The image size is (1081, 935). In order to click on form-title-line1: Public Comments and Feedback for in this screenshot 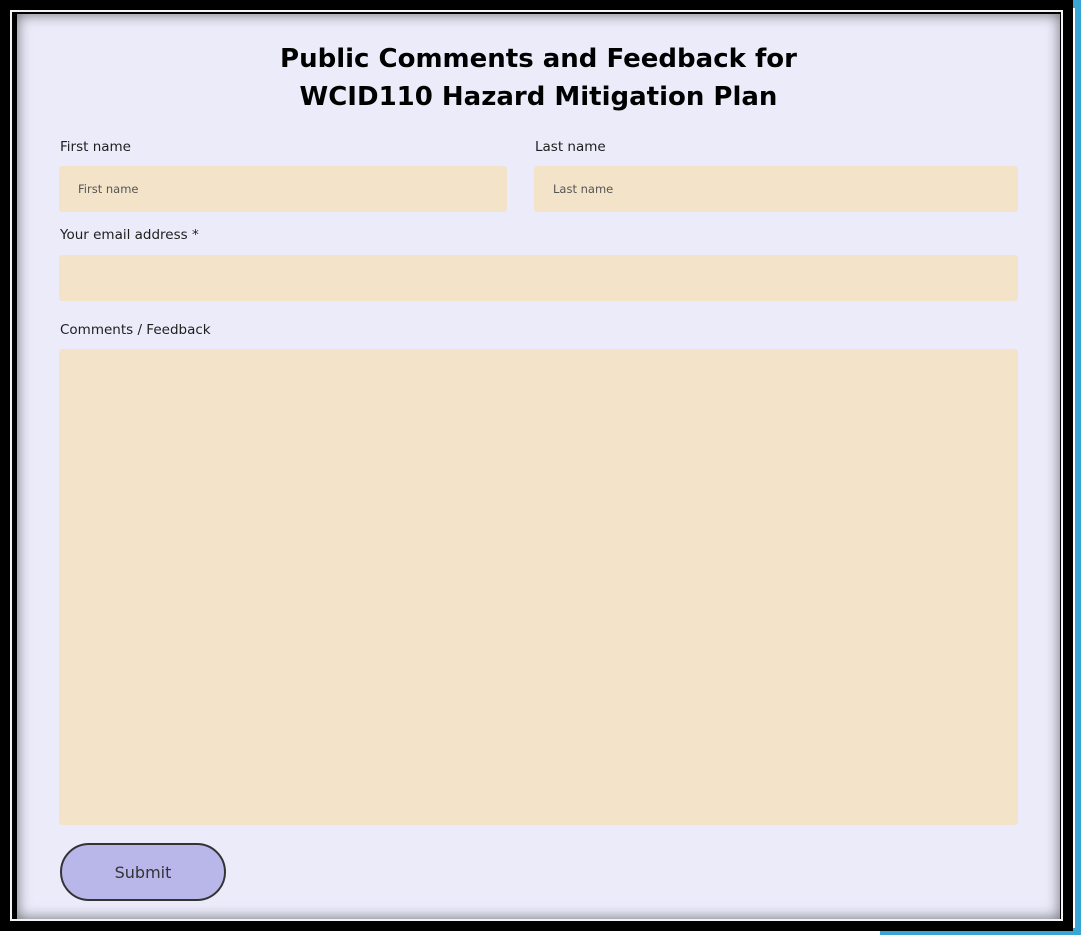, I will do `click(538, 59)`.